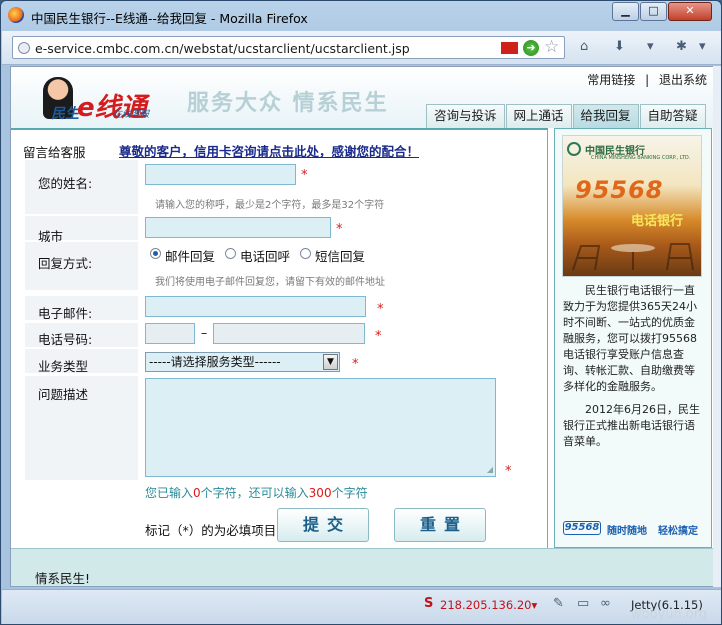 Image resolution: width=722 pixels, height=625 pixels. I want to click on glasses-icon: ∞, so click(605, 603).